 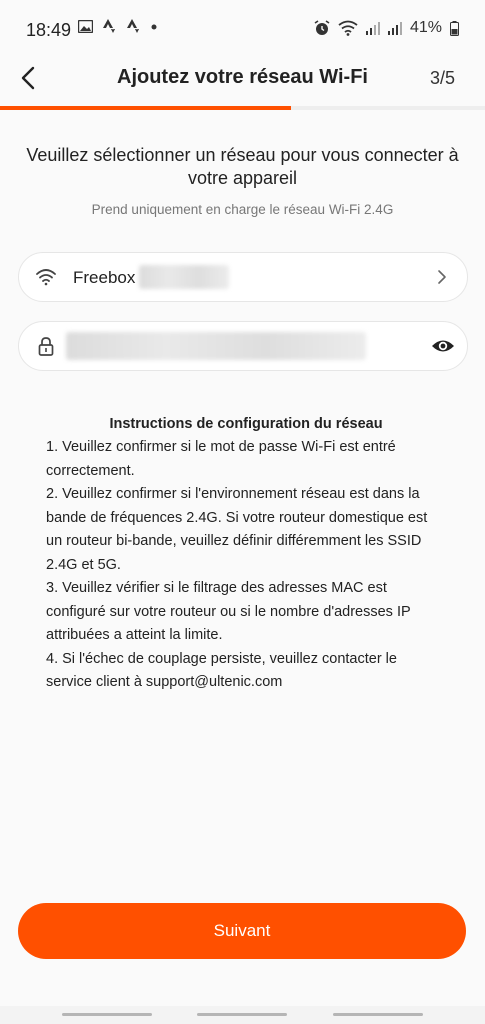 What do you see at coordinates (442, 78) in the screenshot?
I see `step-indicator: 3/5` at bounding box center [442, 78].